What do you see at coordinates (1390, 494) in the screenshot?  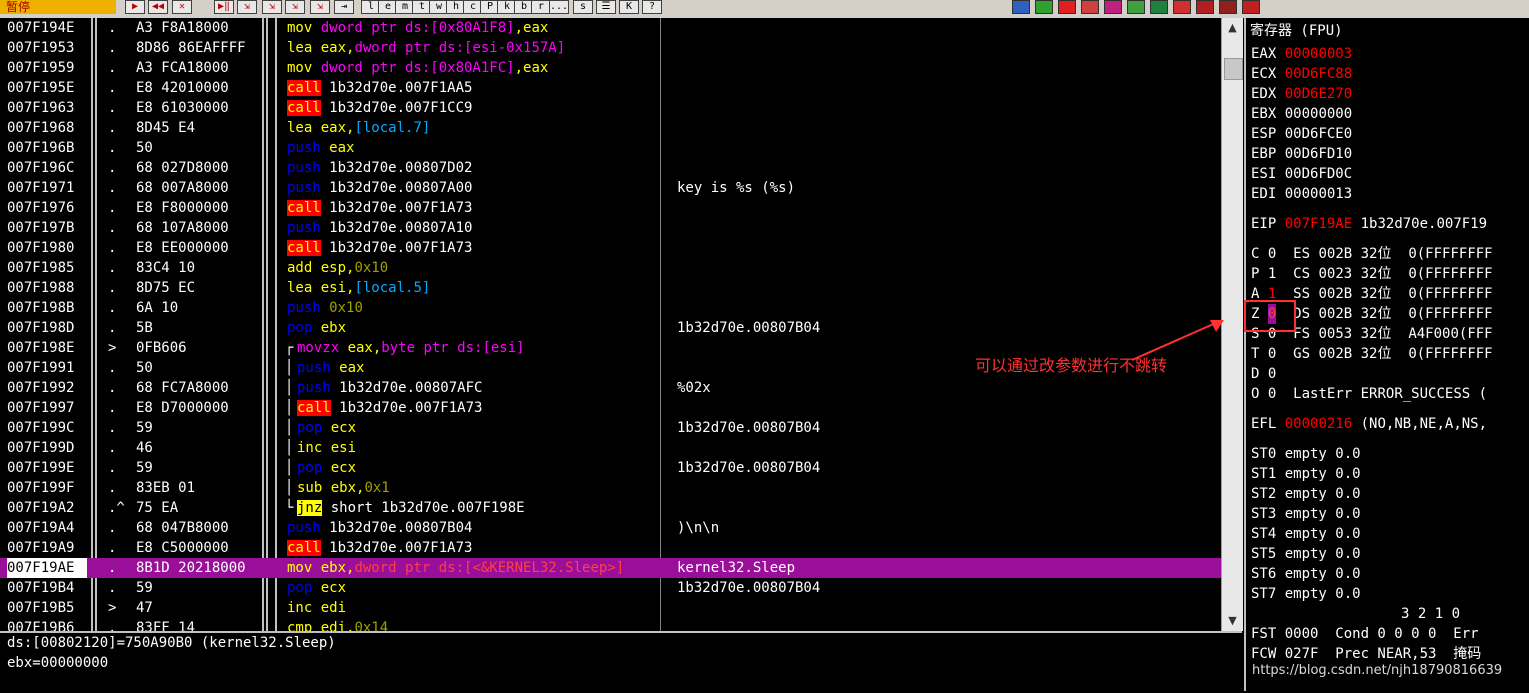 I see `fpu-register-st2: ST2 empty 0.0` at bounding box center [1390, 494].